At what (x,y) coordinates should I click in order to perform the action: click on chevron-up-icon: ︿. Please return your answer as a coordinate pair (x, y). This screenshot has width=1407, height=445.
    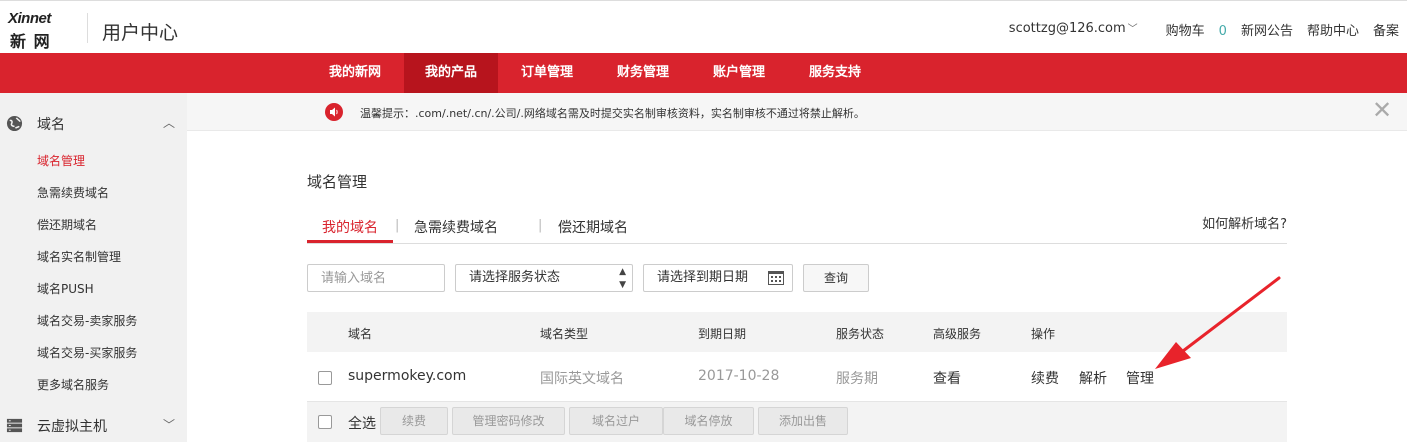
    Looking at the image, I should click on (169, 123).